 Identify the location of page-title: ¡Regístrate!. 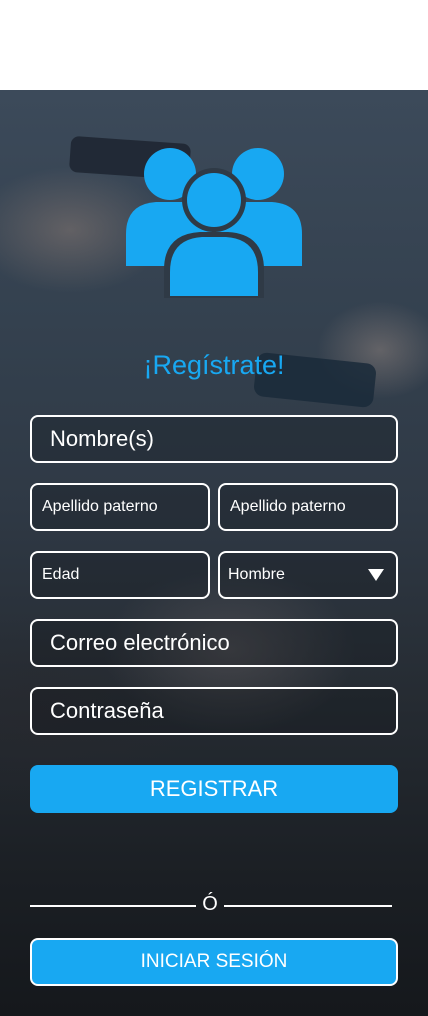
(214, 365).